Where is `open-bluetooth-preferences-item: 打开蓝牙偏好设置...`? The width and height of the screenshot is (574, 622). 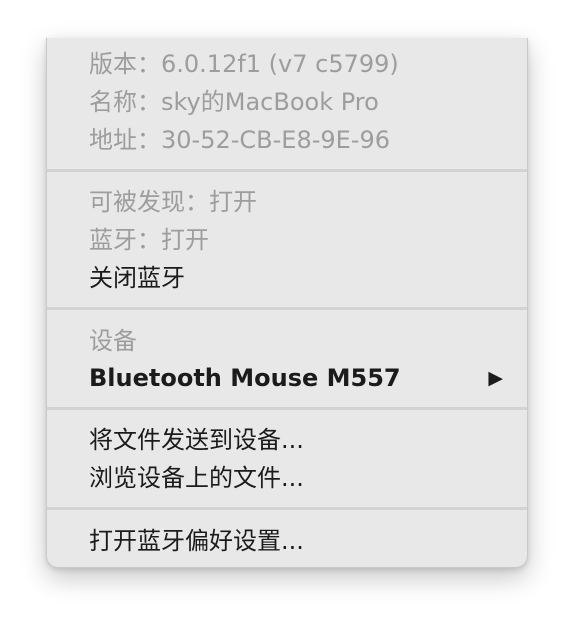
open-bluetooth-preferences-item: 打开蓝牙偏好设置... is located at coordinates (296, 541).